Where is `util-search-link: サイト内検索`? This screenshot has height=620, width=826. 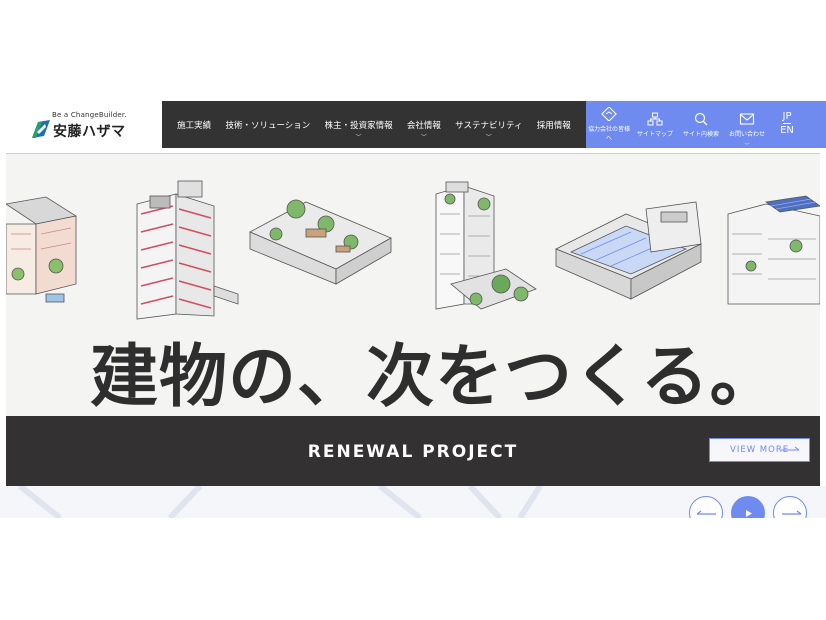 util-search-link: サイト内検索 is located at coordinates (701, 125).